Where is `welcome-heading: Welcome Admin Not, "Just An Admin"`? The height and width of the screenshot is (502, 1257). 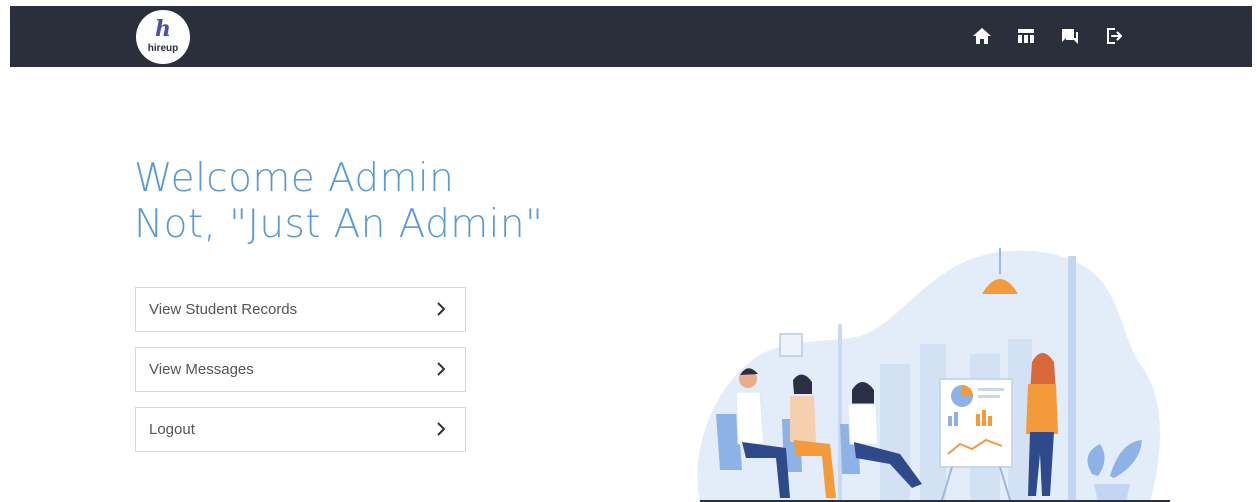 welcome-heading: Welcome Admin Not, "Just An Admin" is located at coordinates (338, 202).